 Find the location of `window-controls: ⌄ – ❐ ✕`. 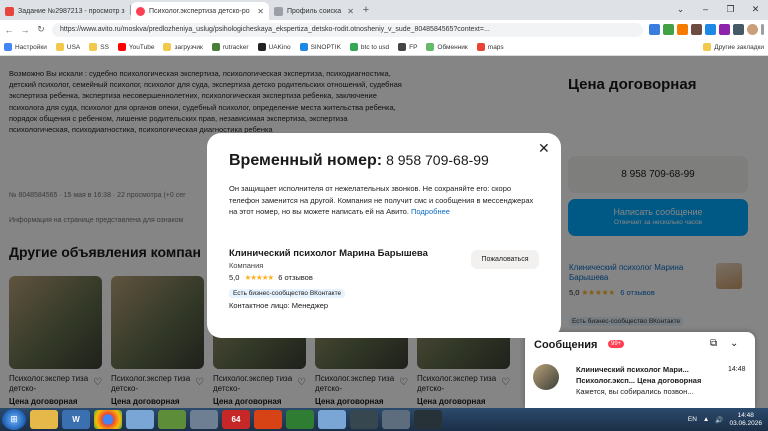

window-controls: ⌄ – ❐ ✕ is located at coordinates (718, 10).